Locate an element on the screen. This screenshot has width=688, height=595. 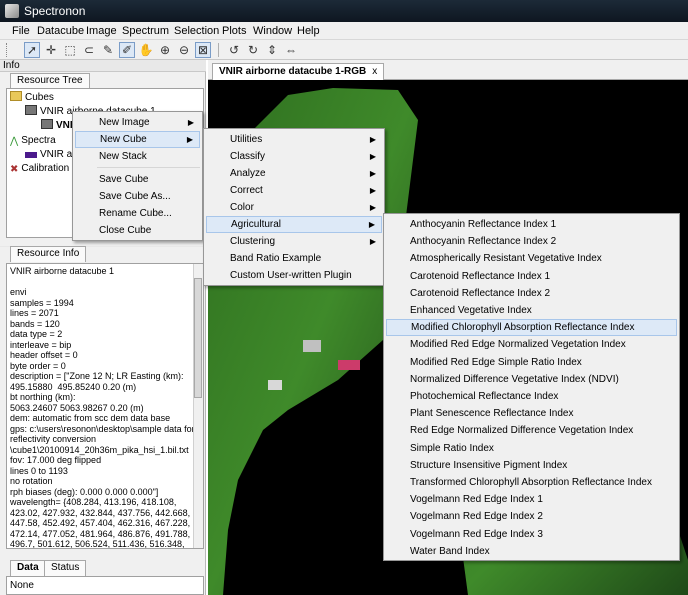
context-menu-item: New Cube ▶ is located at coordinates (137, 139).